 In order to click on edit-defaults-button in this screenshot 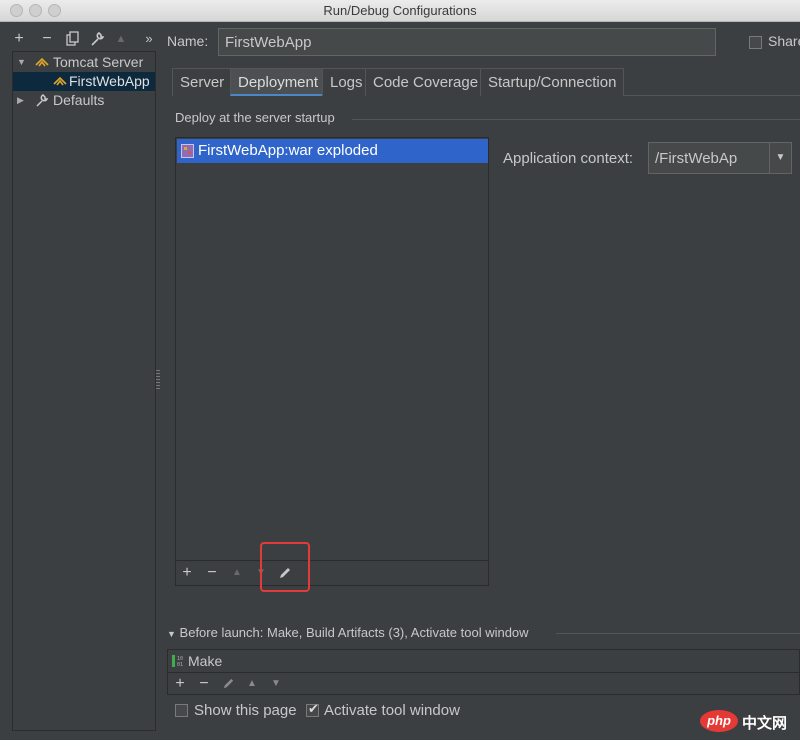, I will do `click(97, 39)`.